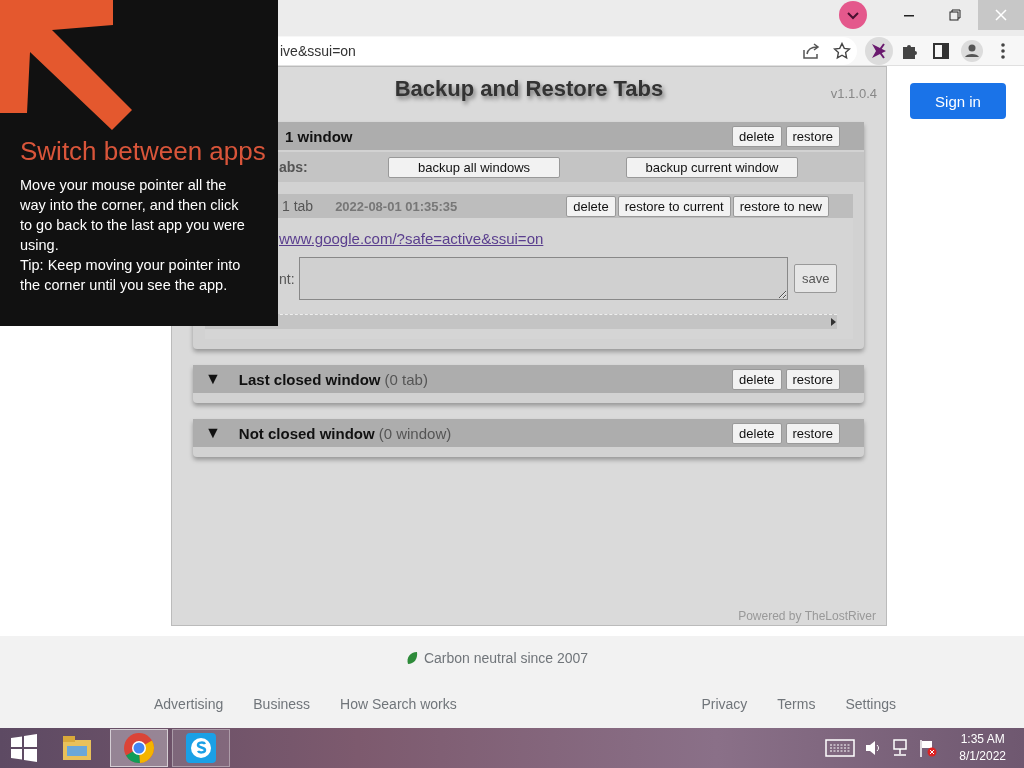 The image size is (1024, 768). I want to click on hint-text: Move your mouse pointer all the way into the corner, and then click to go back to the last app you were using., so click(133, 215).